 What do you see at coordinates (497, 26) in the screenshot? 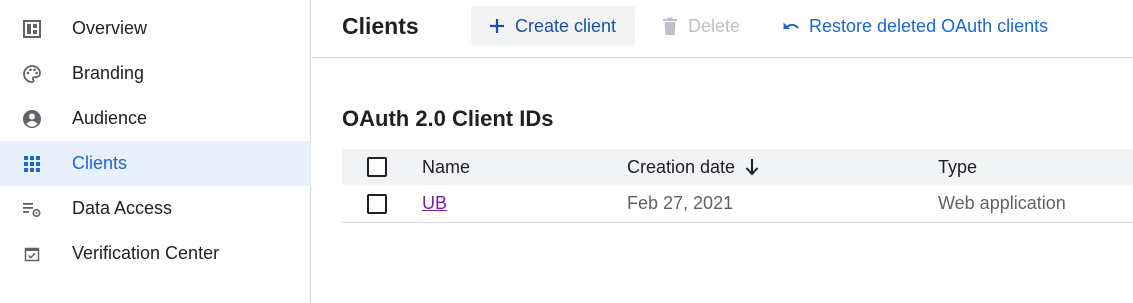
I see `plus-icon` at bounding box center [497, 26].